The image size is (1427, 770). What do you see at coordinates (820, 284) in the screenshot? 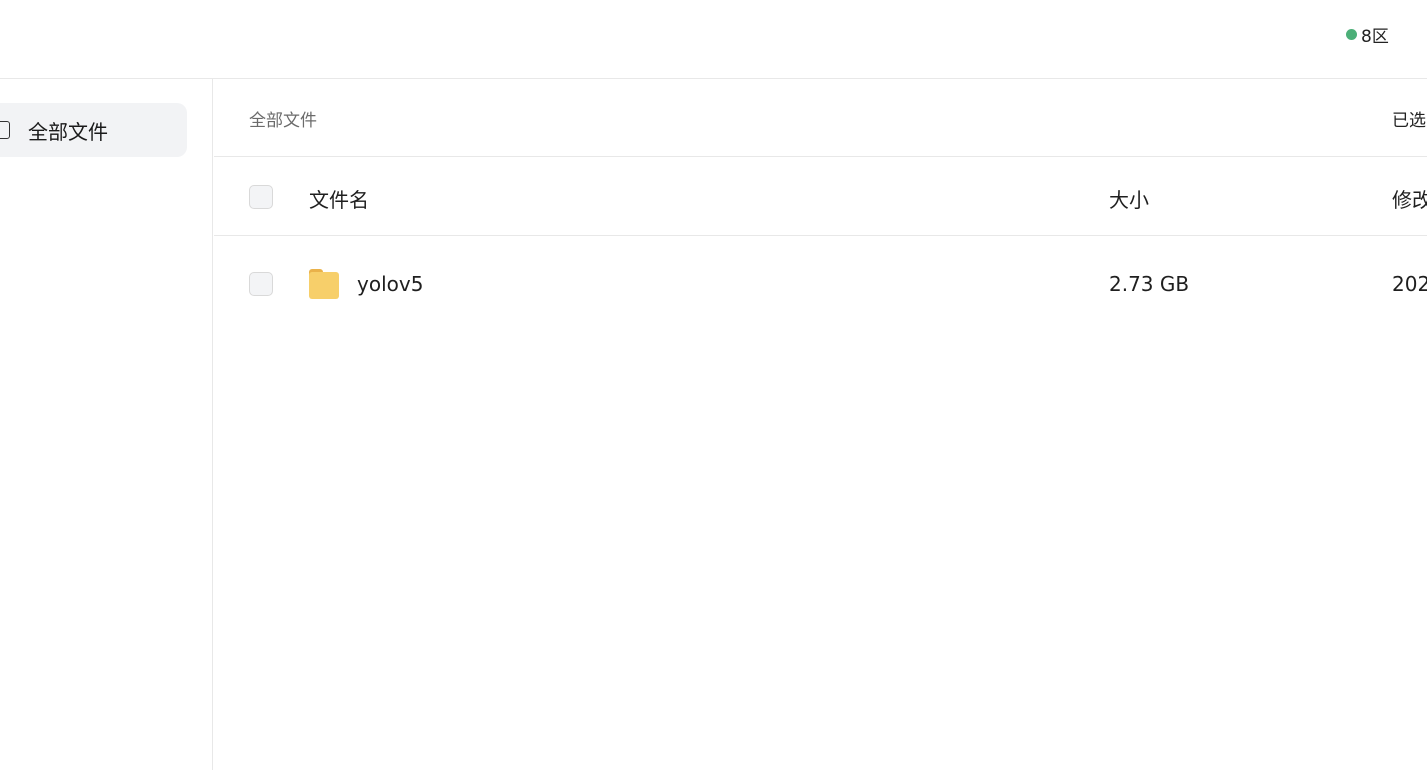
I see `table-row: yolov5 2.73 GB 202` at bounding box center [820, 284].